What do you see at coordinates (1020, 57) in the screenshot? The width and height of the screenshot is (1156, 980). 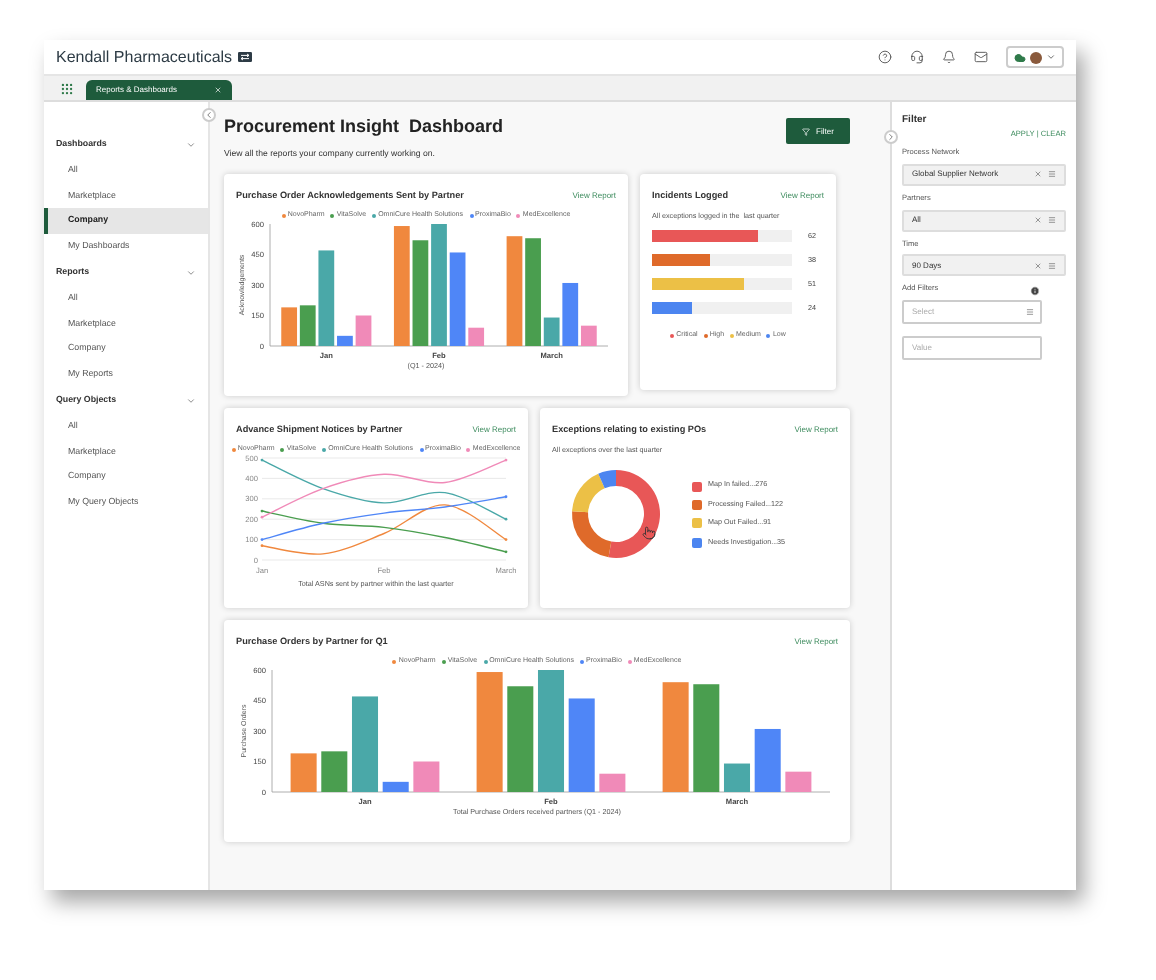 I see `cloud-icon` at bounding box center [1020, 57].